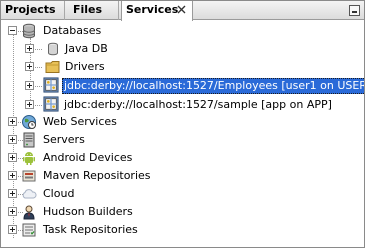  I want to click on tab-services: Services, so click(157, 11).